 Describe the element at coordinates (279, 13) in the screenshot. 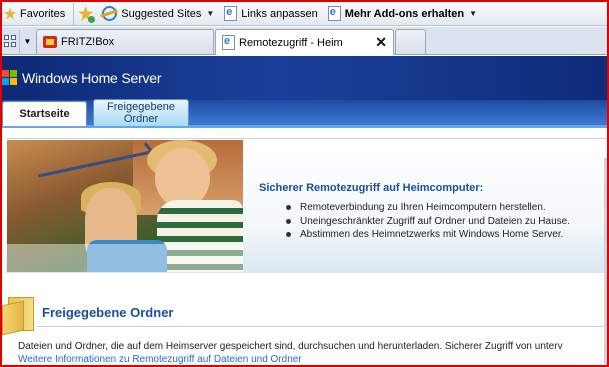

I see `links-anpassen-label: Links anpassen` at that location.